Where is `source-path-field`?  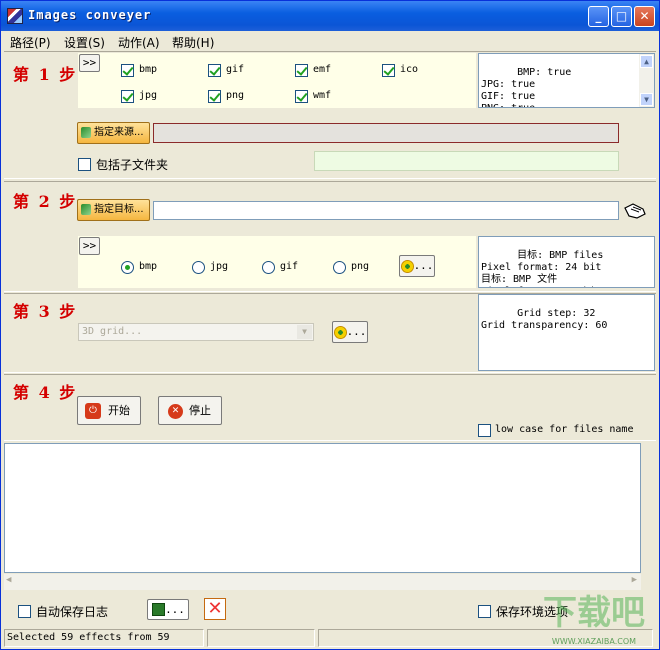
source-path-field is located at coordinates (386, 133).